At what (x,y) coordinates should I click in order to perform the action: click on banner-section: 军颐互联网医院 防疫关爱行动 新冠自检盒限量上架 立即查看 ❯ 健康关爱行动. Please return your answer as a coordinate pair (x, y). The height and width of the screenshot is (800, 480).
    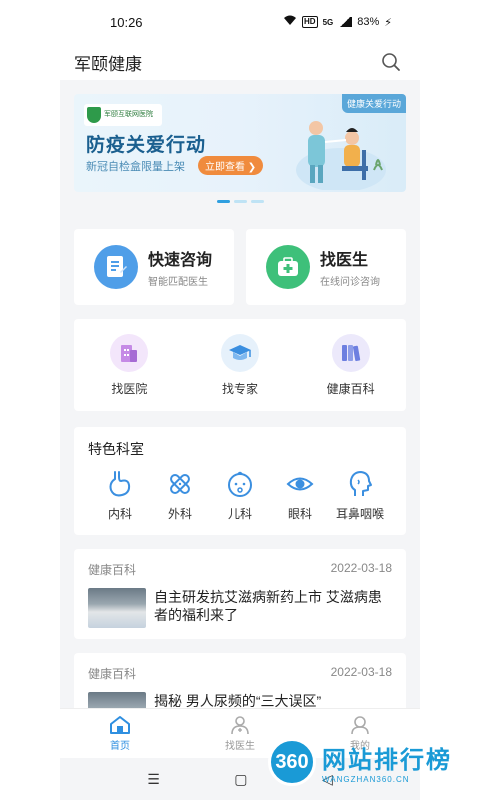
    Looking at the image, I should click on (240, 136).